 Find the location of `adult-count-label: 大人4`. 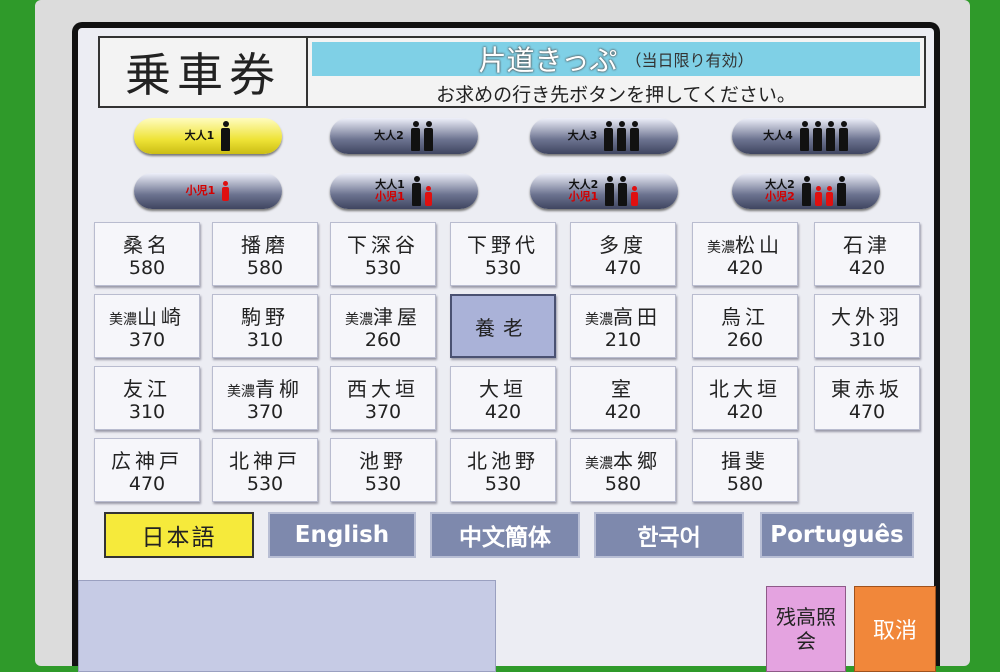

adult-count-label: 大人4 is located at coordinates (778, 135).